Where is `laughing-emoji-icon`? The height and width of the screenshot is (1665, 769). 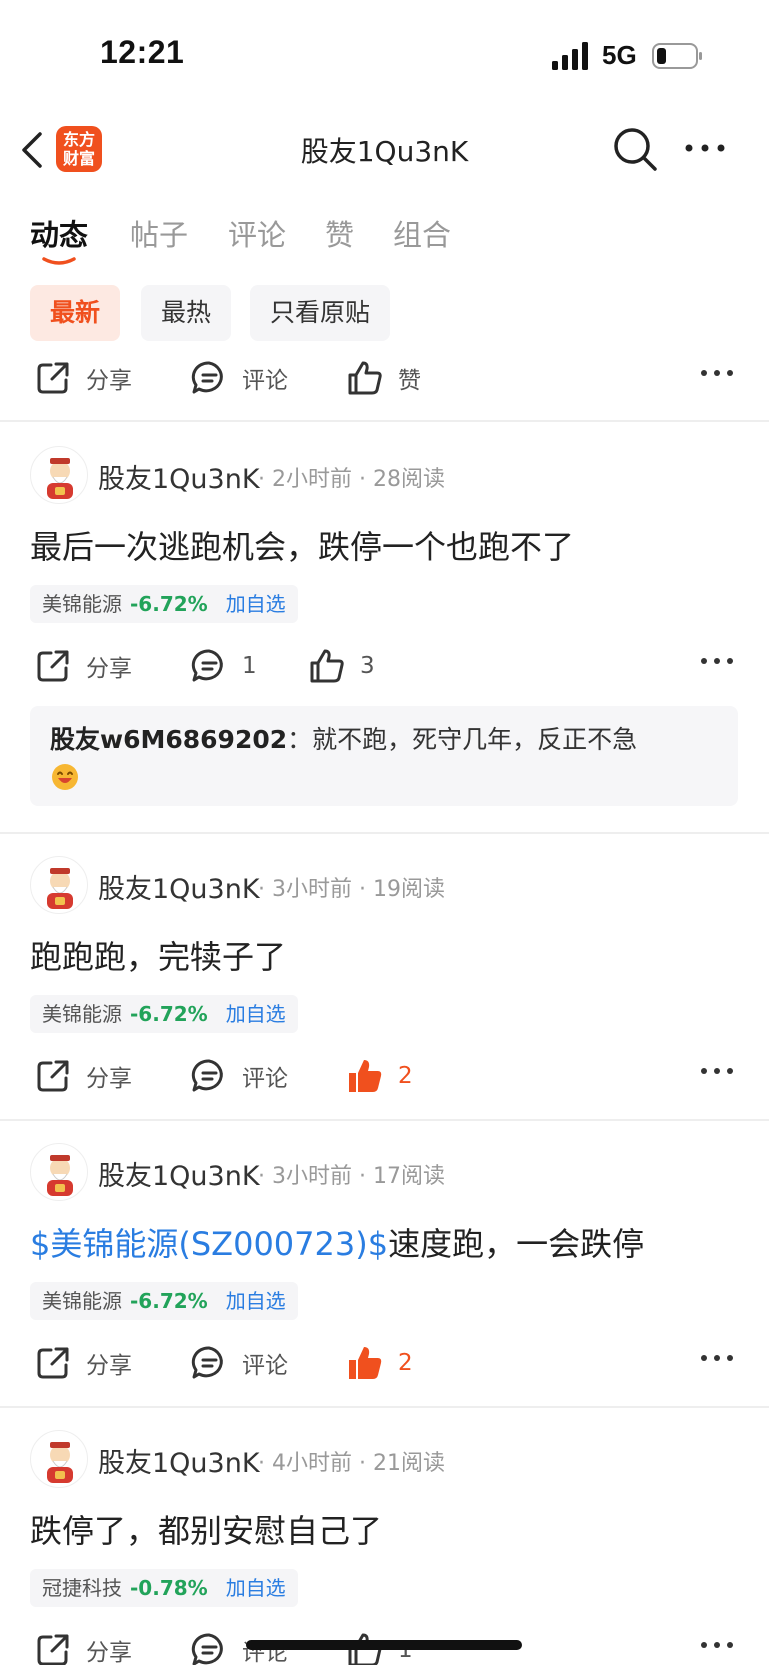
laughing-emoji-icon is located at coordinates (65, 777).